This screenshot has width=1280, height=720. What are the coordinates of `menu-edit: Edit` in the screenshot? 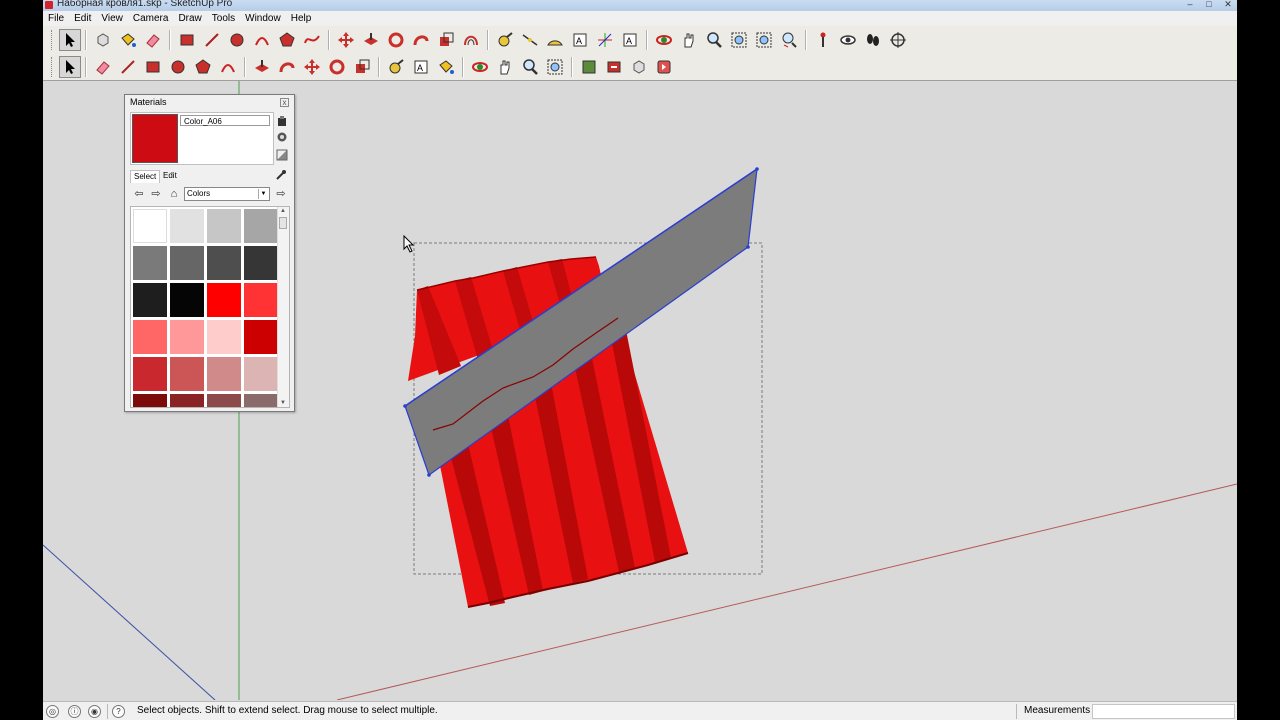 It's located at (82, 18).